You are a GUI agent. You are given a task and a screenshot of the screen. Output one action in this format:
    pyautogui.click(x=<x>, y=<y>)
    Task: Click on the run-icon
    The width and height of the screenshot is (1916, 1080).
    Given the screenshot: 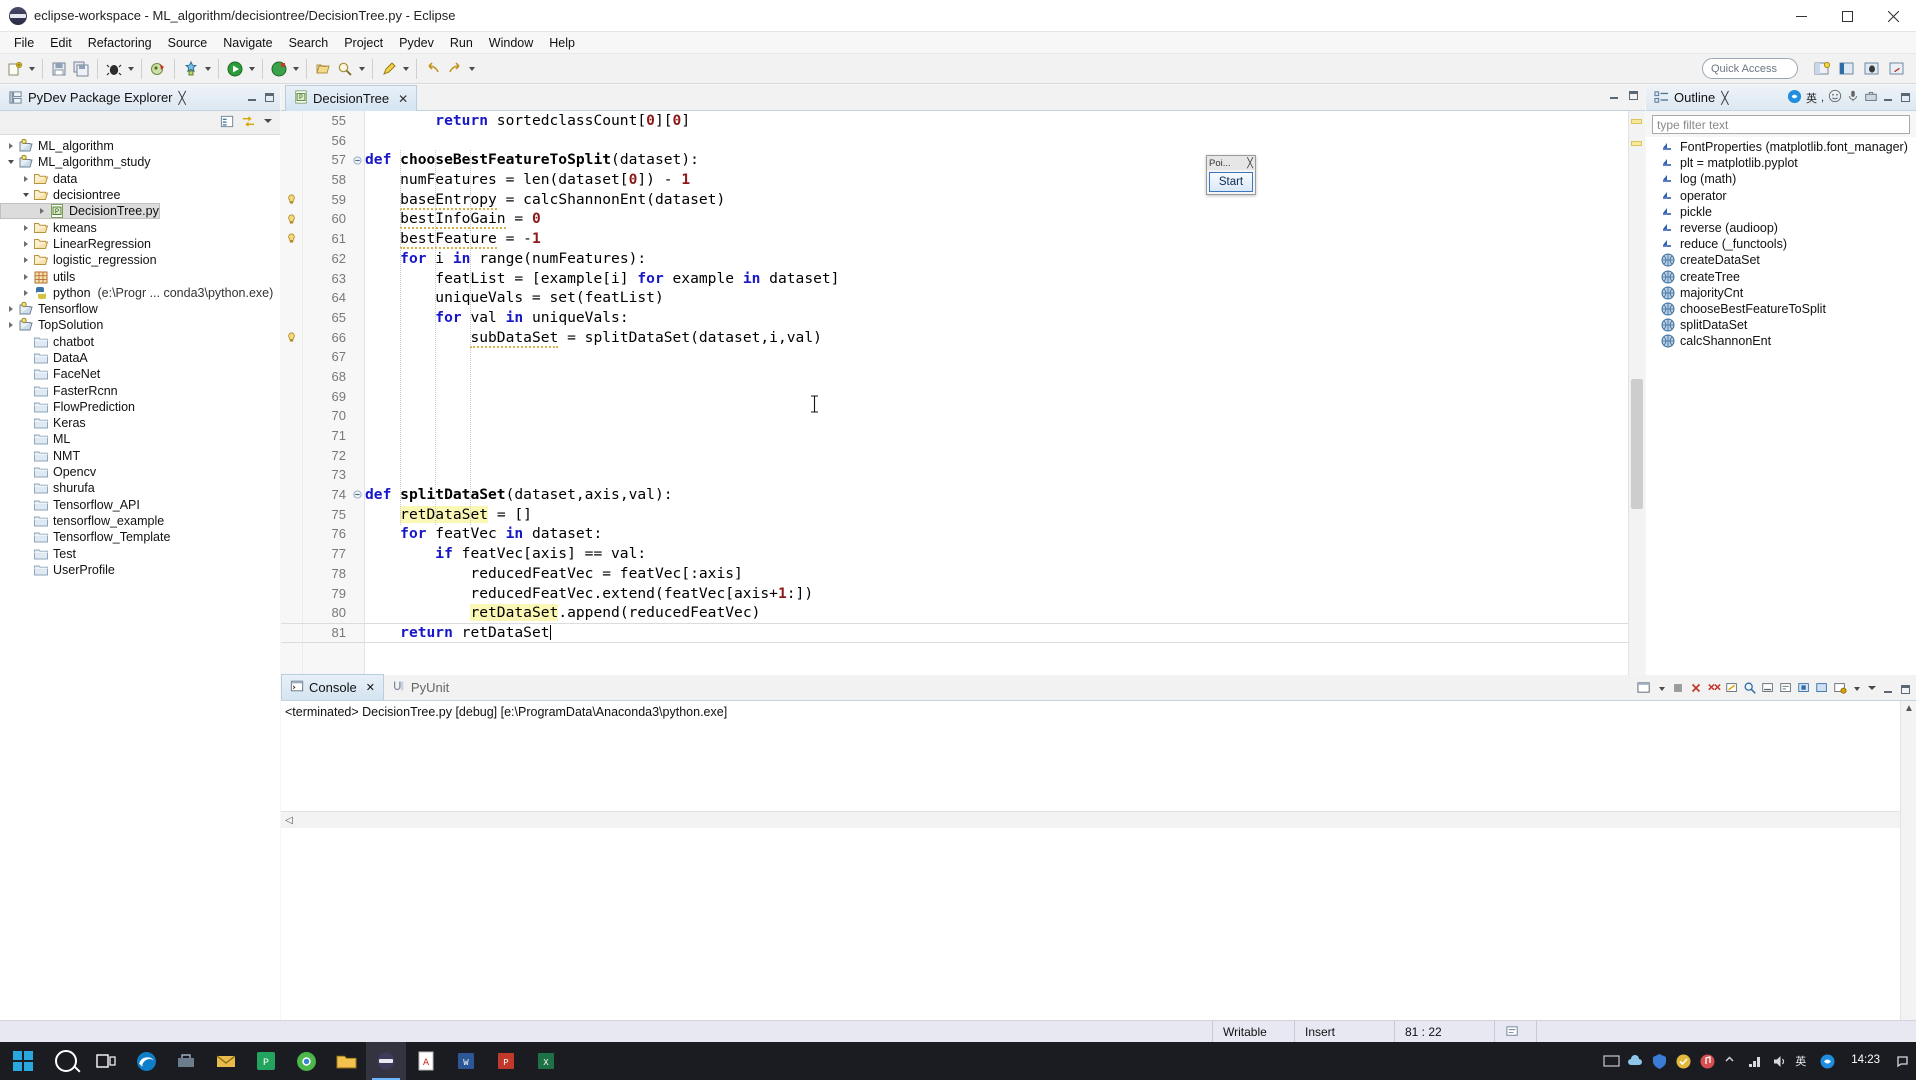 What is the action you would take?
    pyautogui.click(x=235, y=69)
    